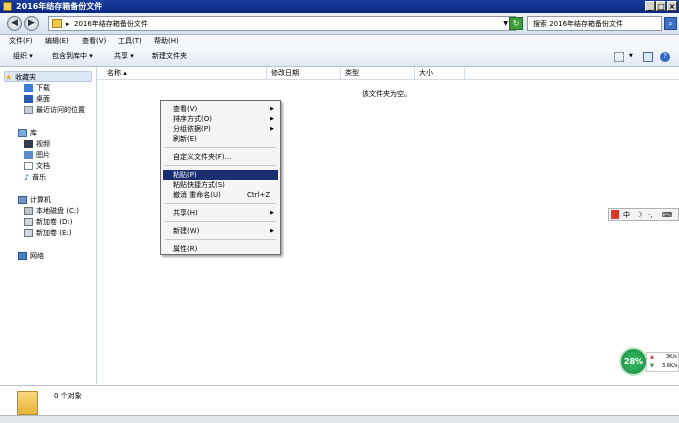 The height and width of the screenshot is (423, 679). Describe the element at coordinates (220, 129) in the screenshot. I see `ctx-group: 分组依据(P) ▶` at that location.